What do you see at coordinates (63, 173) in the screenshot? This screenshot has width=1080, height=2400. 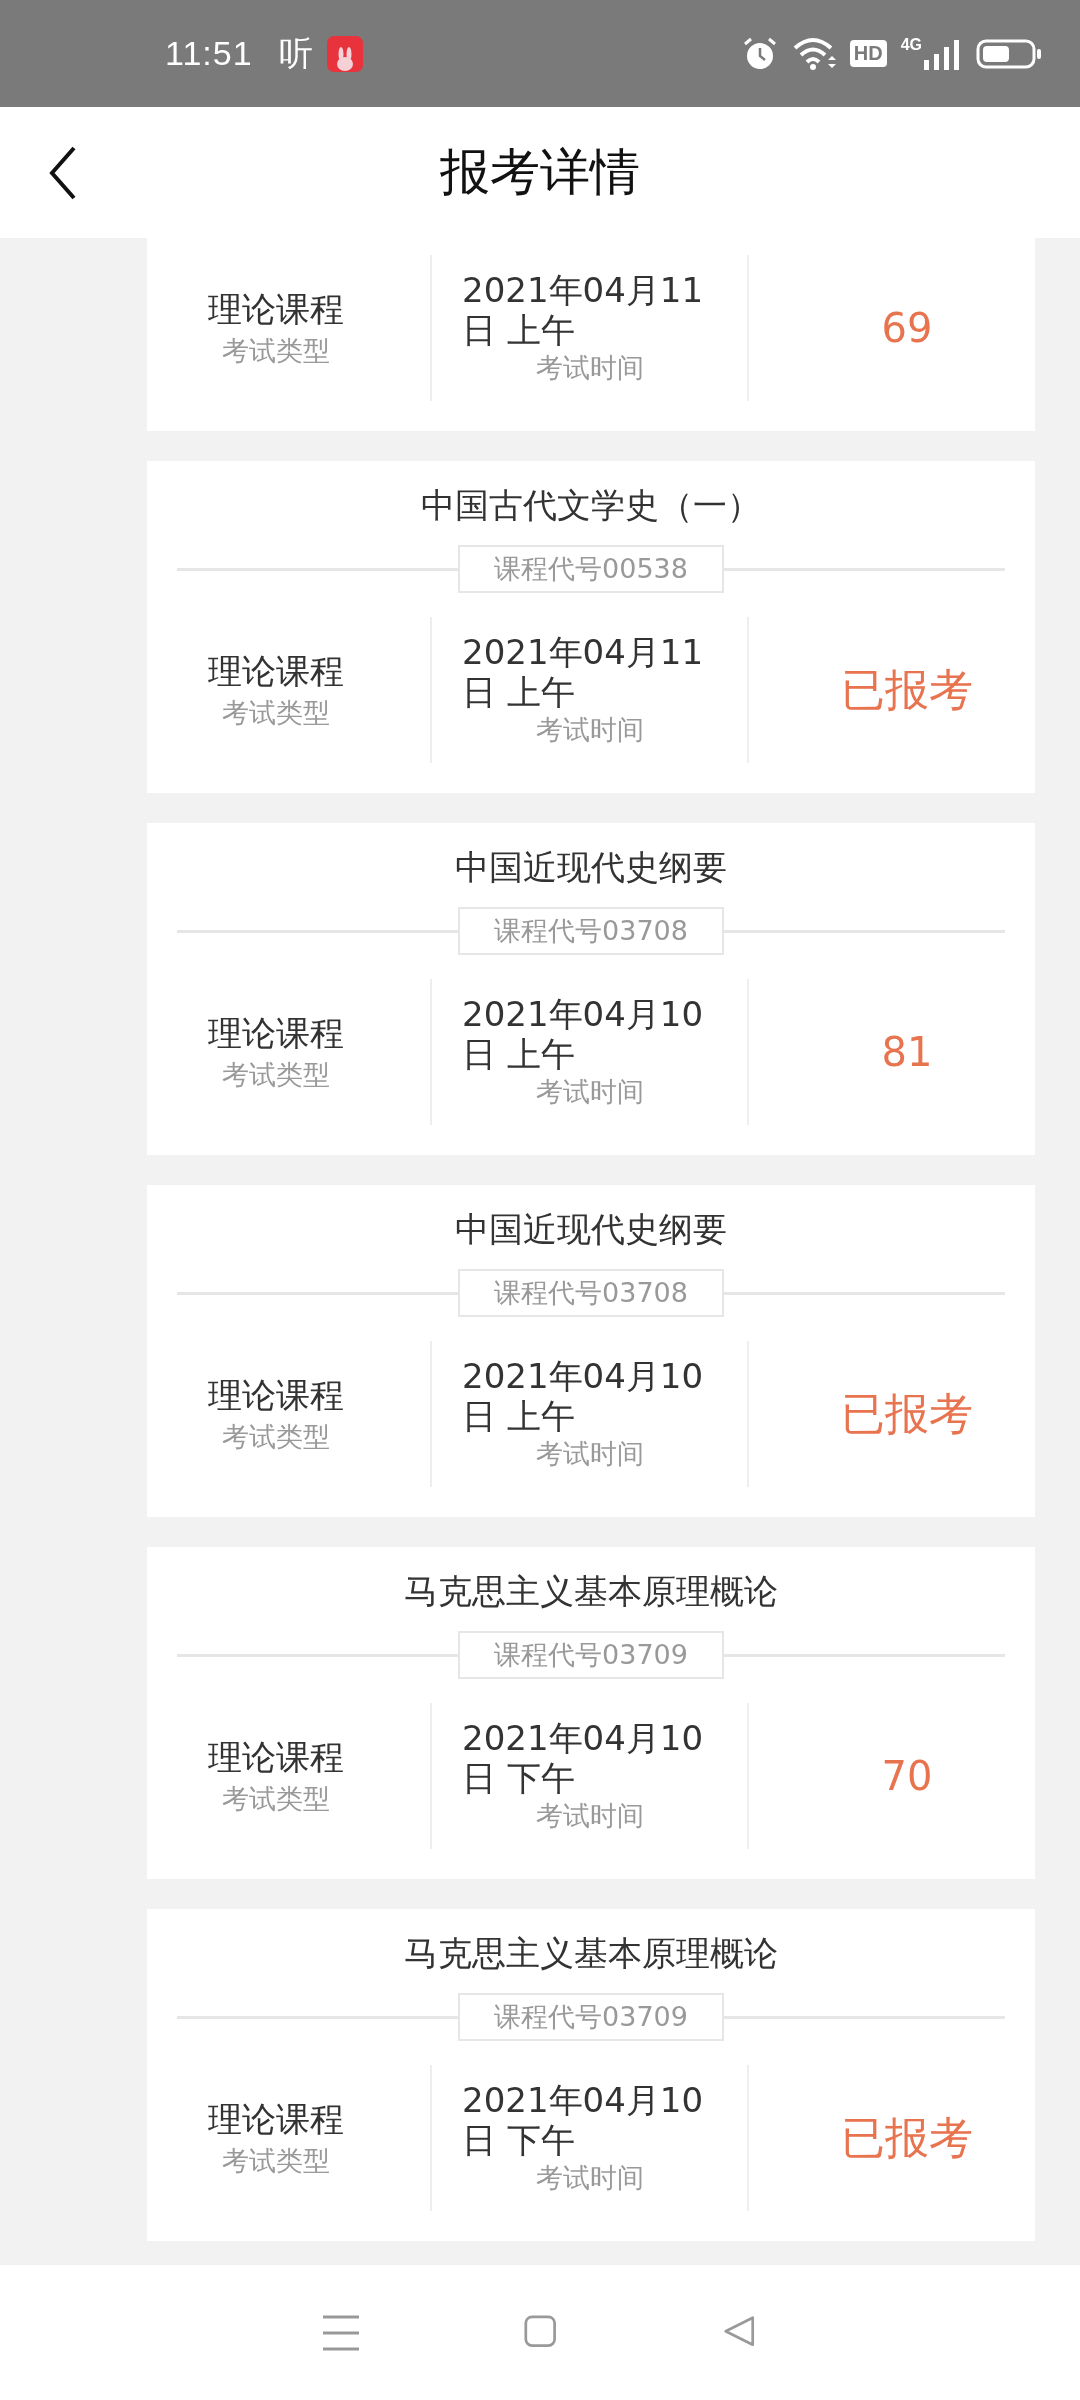 I see `back-button` at bounding box center [63, 173].